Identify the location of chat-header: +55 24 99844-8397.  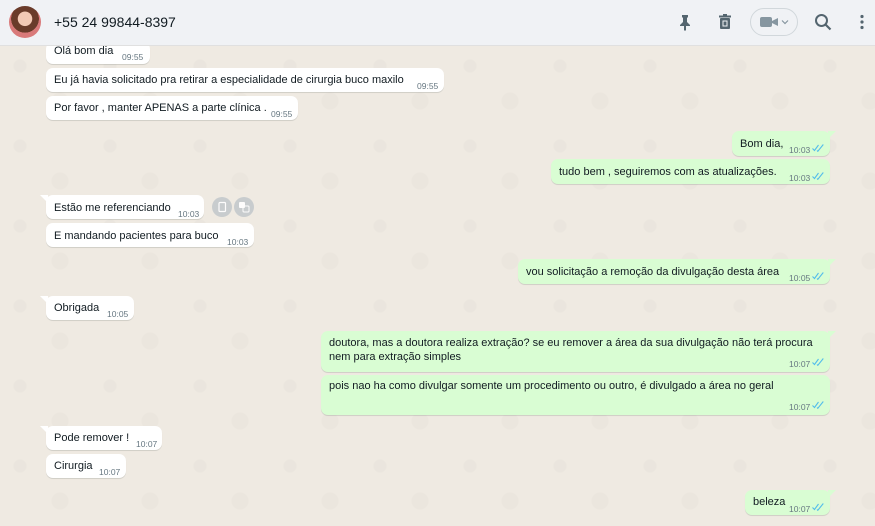
(437, 23).